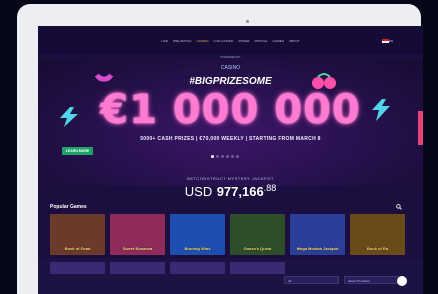 The image size is (438, 294). I want to click on lightning-icon-right, so click(381, 110).